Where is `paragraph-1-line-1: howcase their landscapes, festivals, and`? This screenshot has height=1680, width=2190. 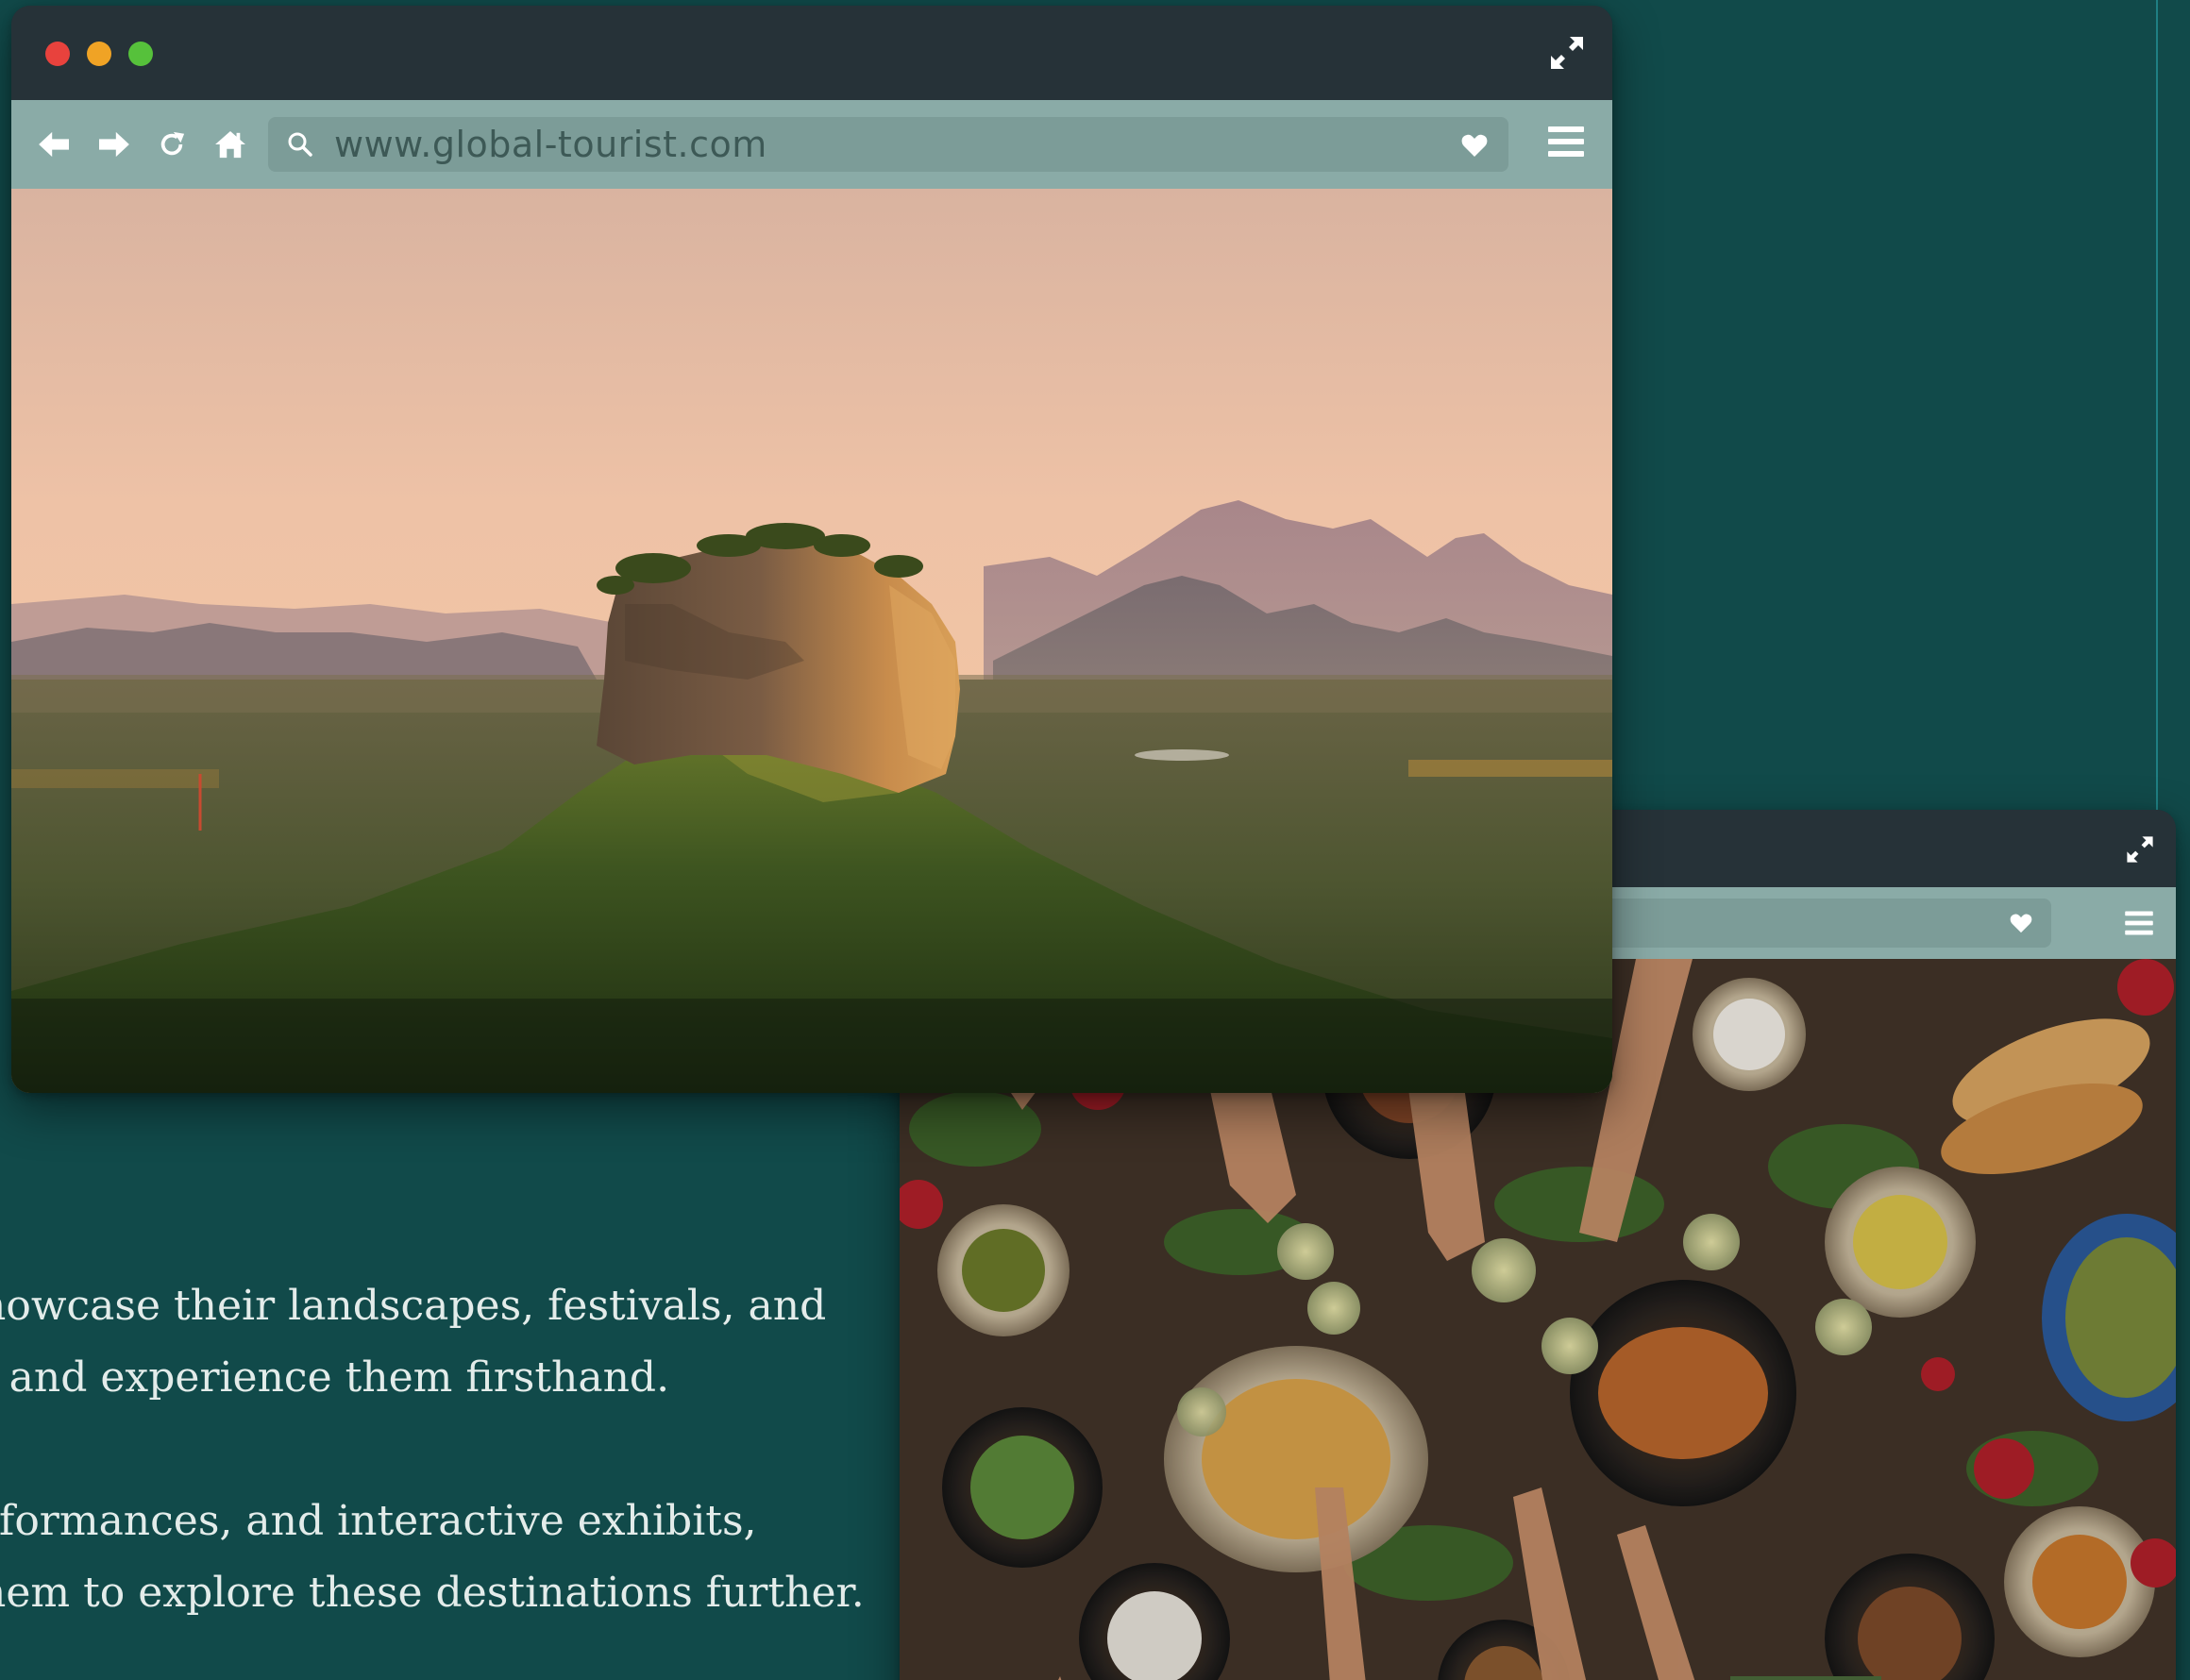 paragraph-1-line-1: howcase their landscapes, festivals, and is located at coordinates (413, 1306).